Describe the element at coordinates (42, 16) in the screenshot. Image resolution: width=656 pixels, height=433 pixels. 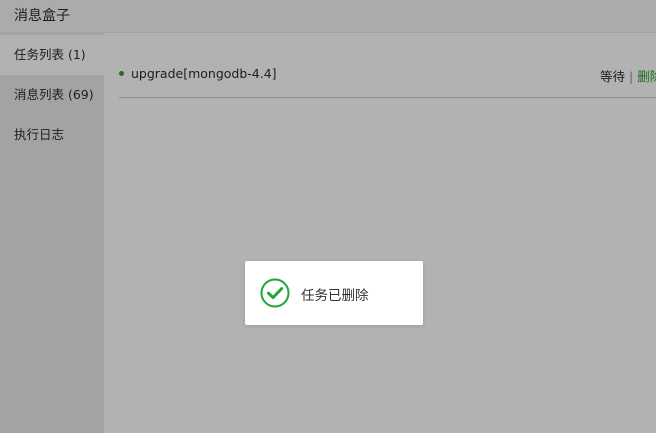
I see `page-title: 消息盒子` at that location.